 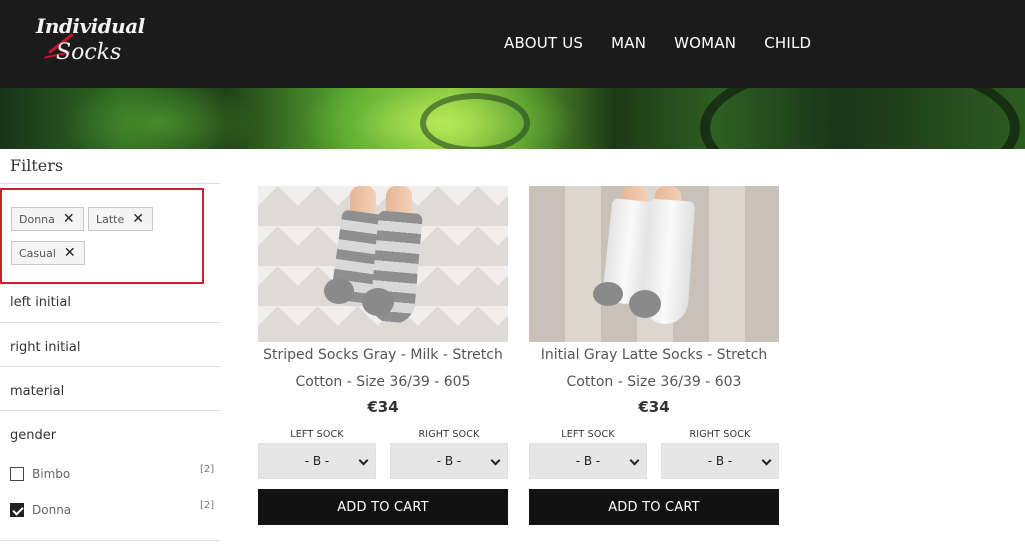 I want to click on hero-banner-image, so click(x=512, y=118).